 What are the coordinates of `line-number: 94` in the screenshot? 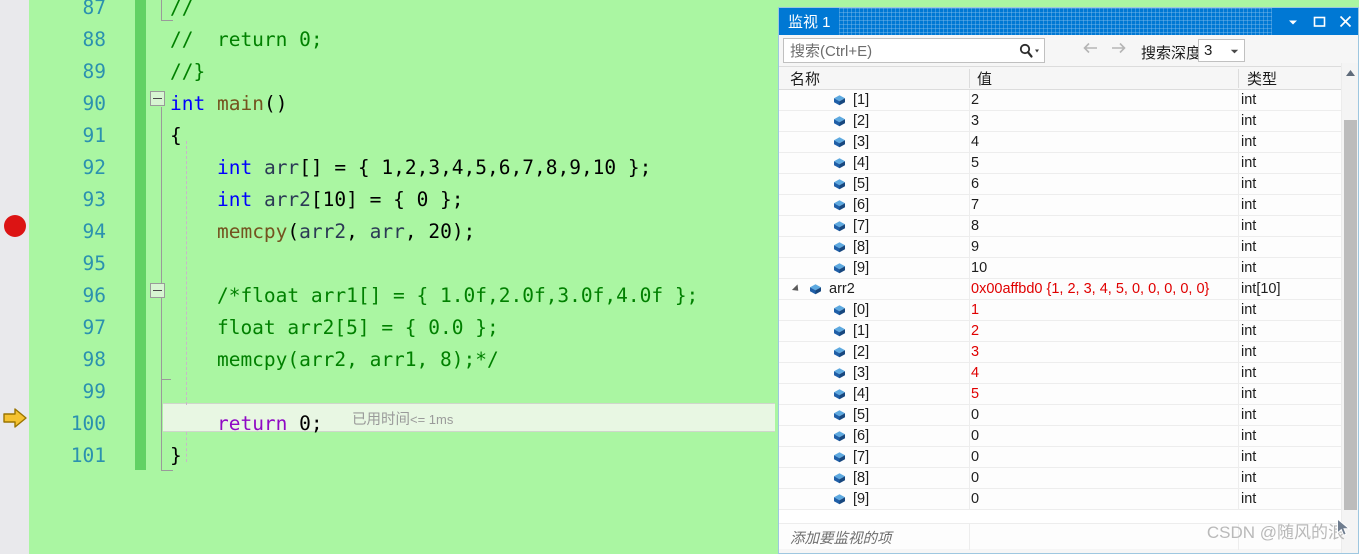 It's located at (94, 231).